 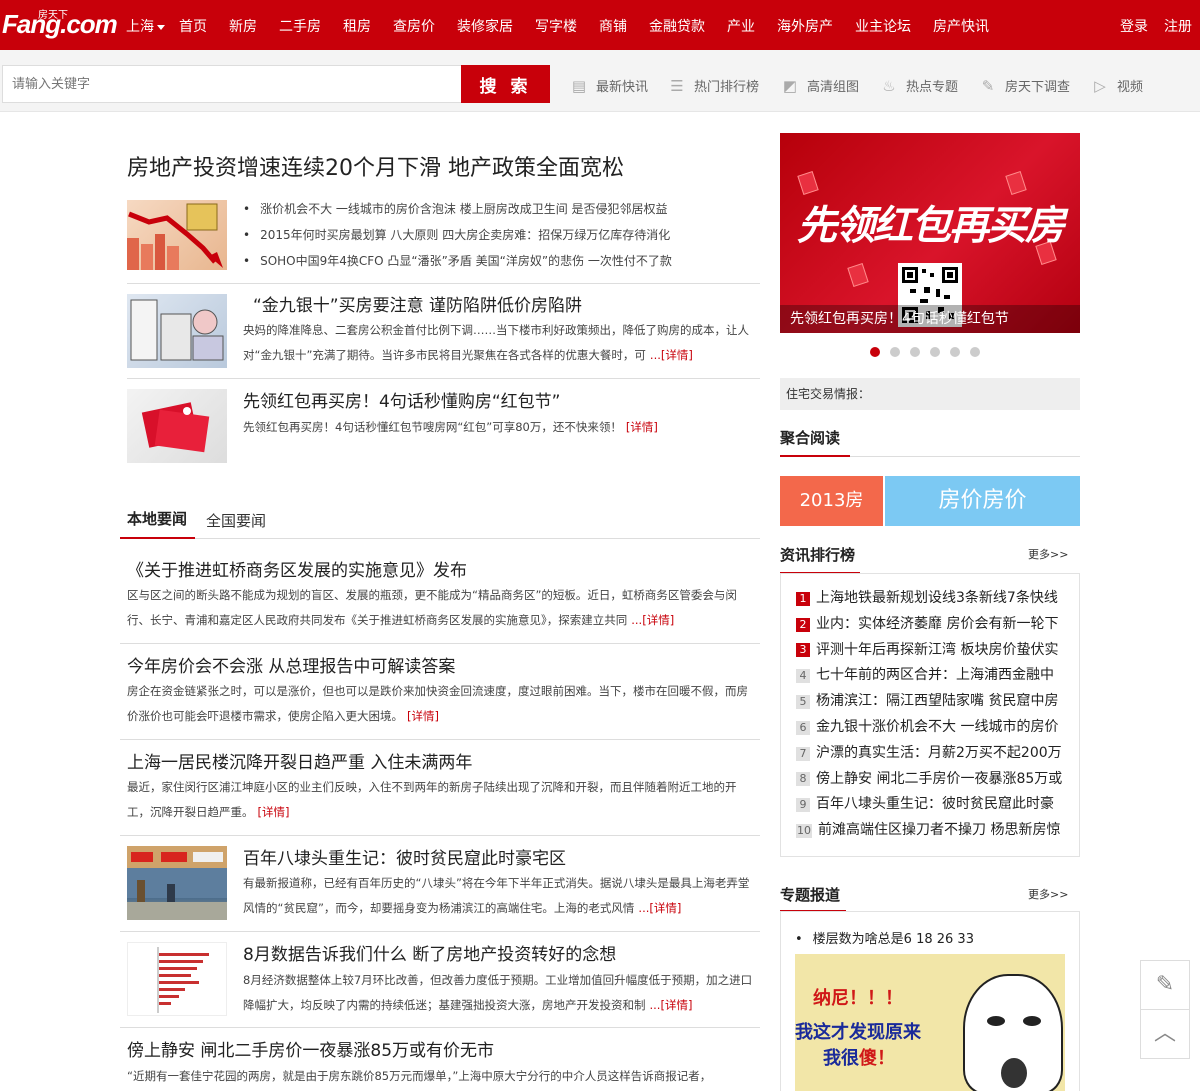 I want to click on fang-logo: Fang.com 房天下, so click(x=61, y=25).